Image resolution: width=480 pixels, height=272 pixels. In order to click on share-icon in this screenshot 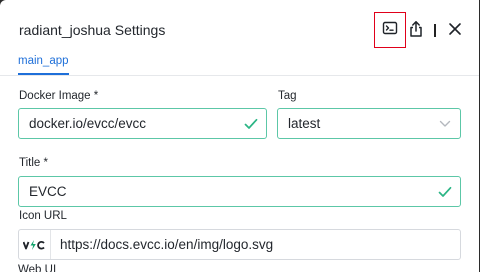, I will do `click(416, 31)`.